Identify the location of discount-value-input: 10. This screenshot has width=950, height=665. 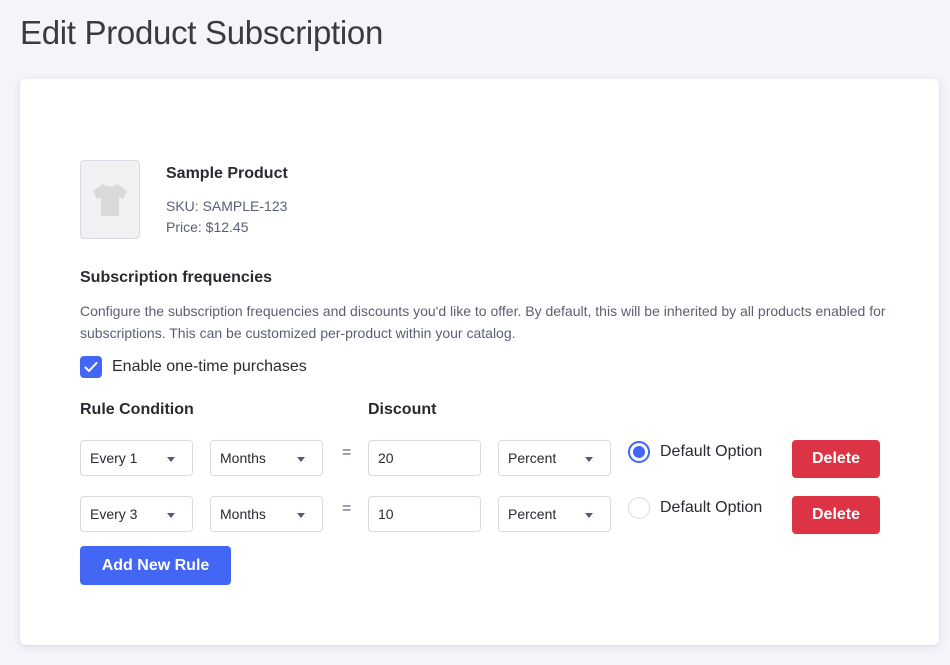
(424, 514).